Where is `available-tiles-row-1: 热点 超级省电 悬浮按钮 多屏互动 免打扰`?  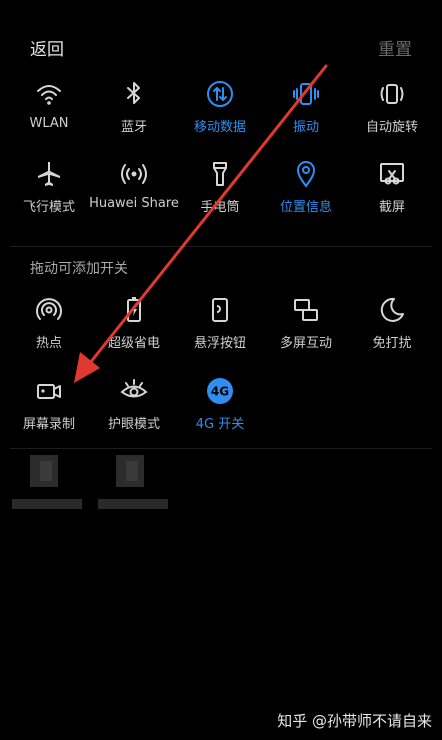 available-tiles-row-1: 热点 超级省电 悬浮按钮 多屏互动 免打扰 is located at coordinates (221, 331).